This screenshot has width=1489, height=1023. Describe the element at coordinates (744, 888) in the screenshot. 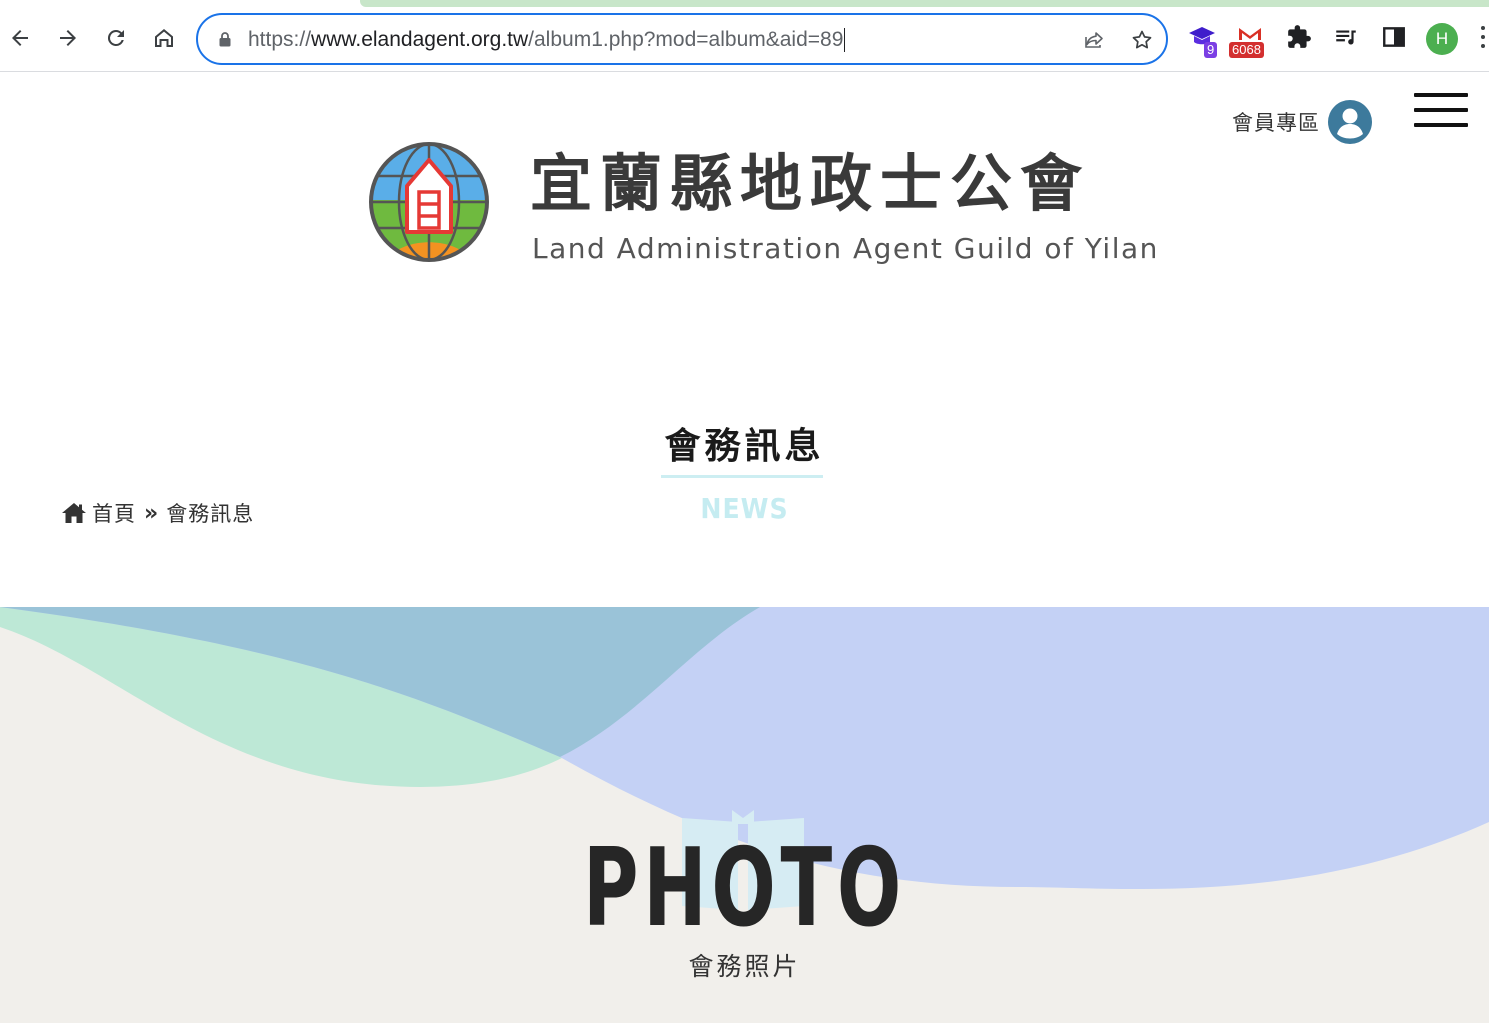

I see `banner-title: PHOTO` at that location.